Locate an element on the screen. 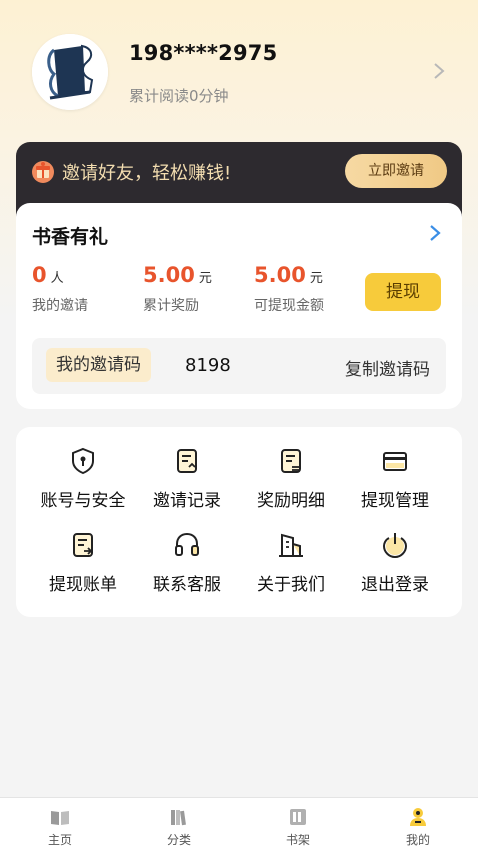  menu-label: 联系客服 is located at coordinates (187, 585).